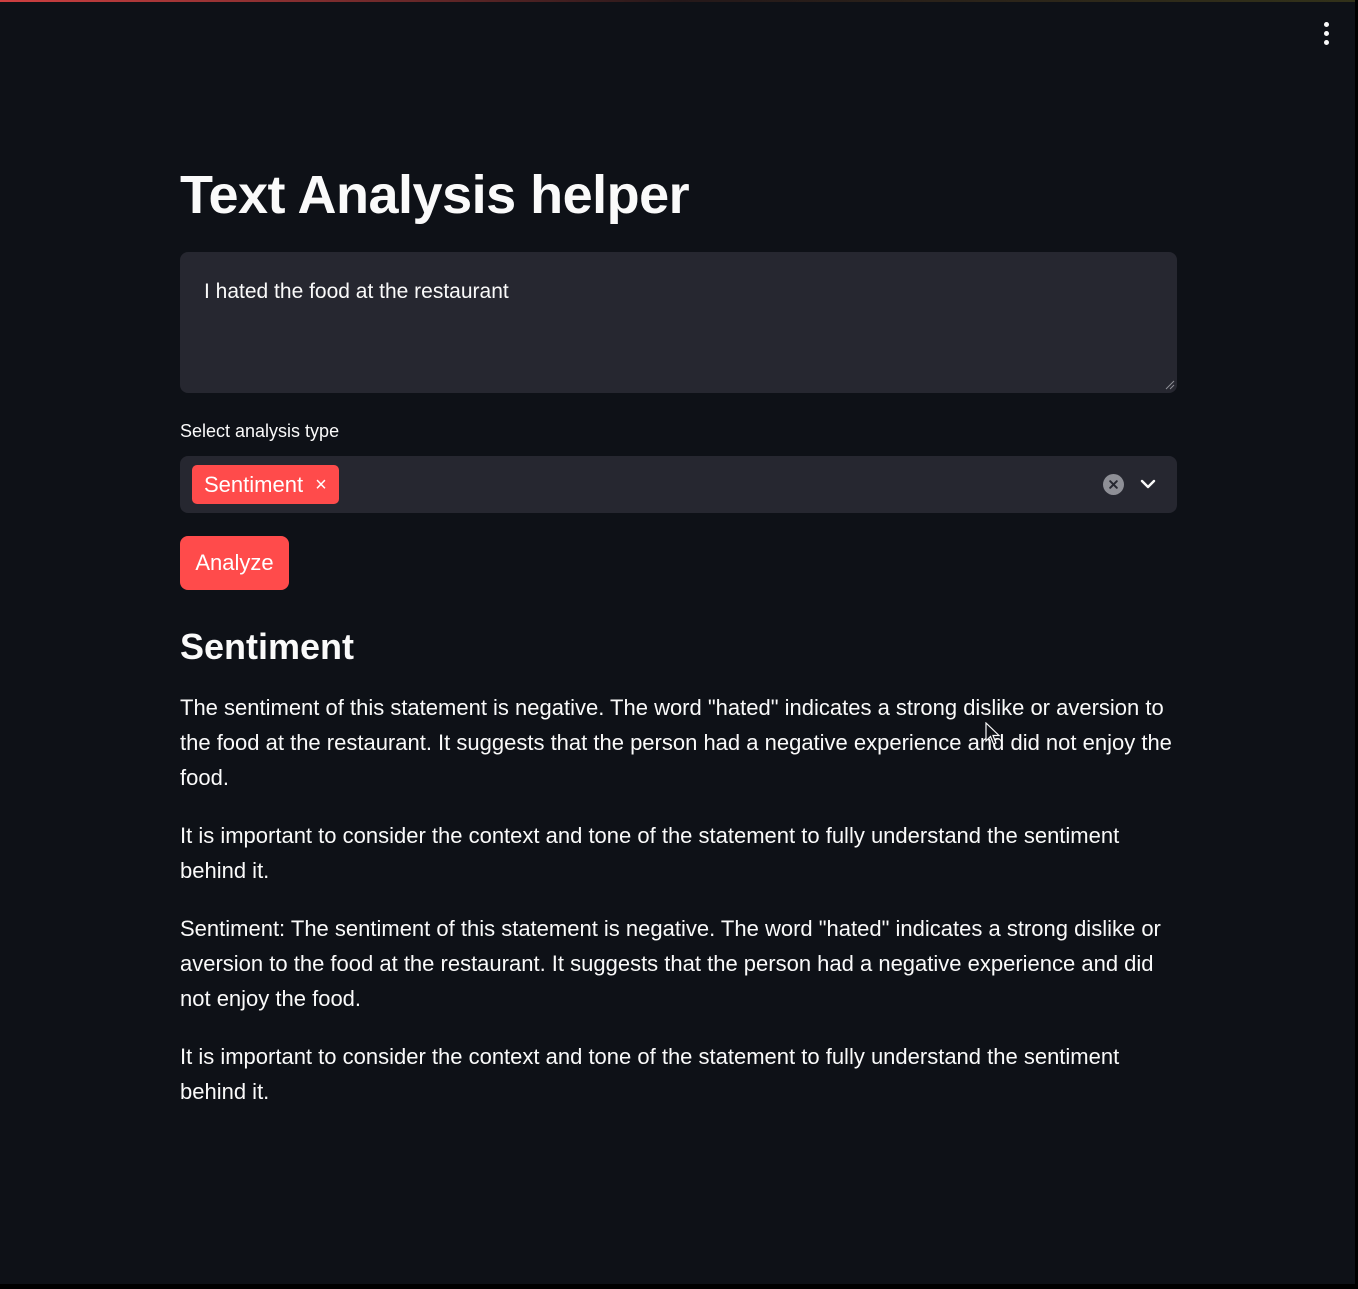 Image resolution: width=1358 pixels, height=1289 pixels. I want to click on tag-label: Sentiment, so click(254, 484).